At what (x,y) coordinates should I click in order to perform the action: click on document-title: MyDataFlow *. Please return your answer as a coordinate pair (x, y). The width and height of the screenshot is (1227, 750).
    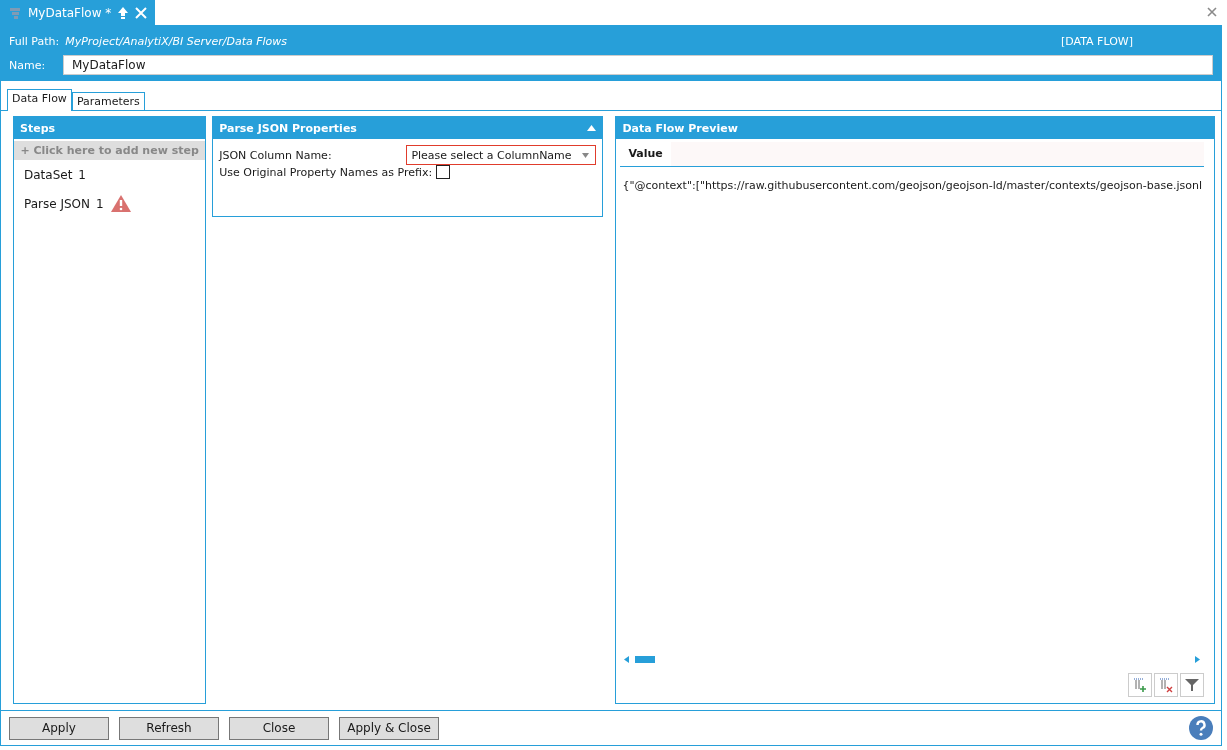
    Looking at the image, I should click on (70, 12).